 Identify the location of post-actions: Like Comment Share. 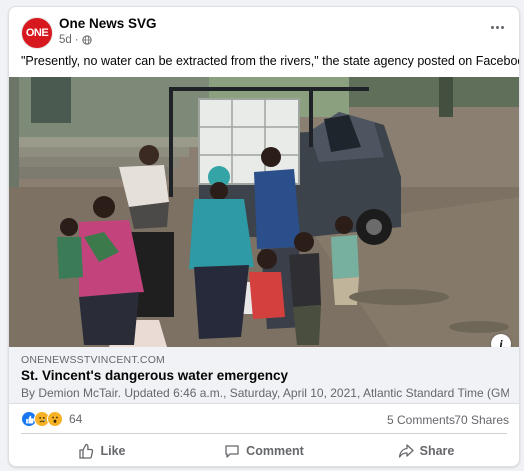
(264, 450).